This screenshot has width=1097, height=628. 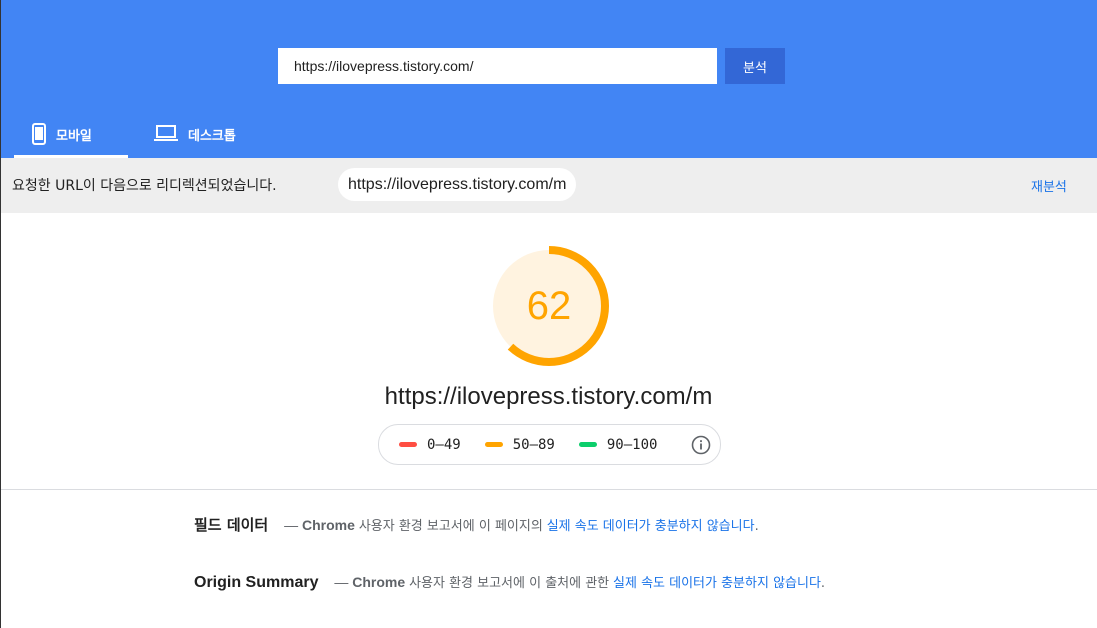 What do you see at coordinates (74, 136) in the screenshot?
I see `tab-mobile-label: 모바일` at bounding box center [74, 136].